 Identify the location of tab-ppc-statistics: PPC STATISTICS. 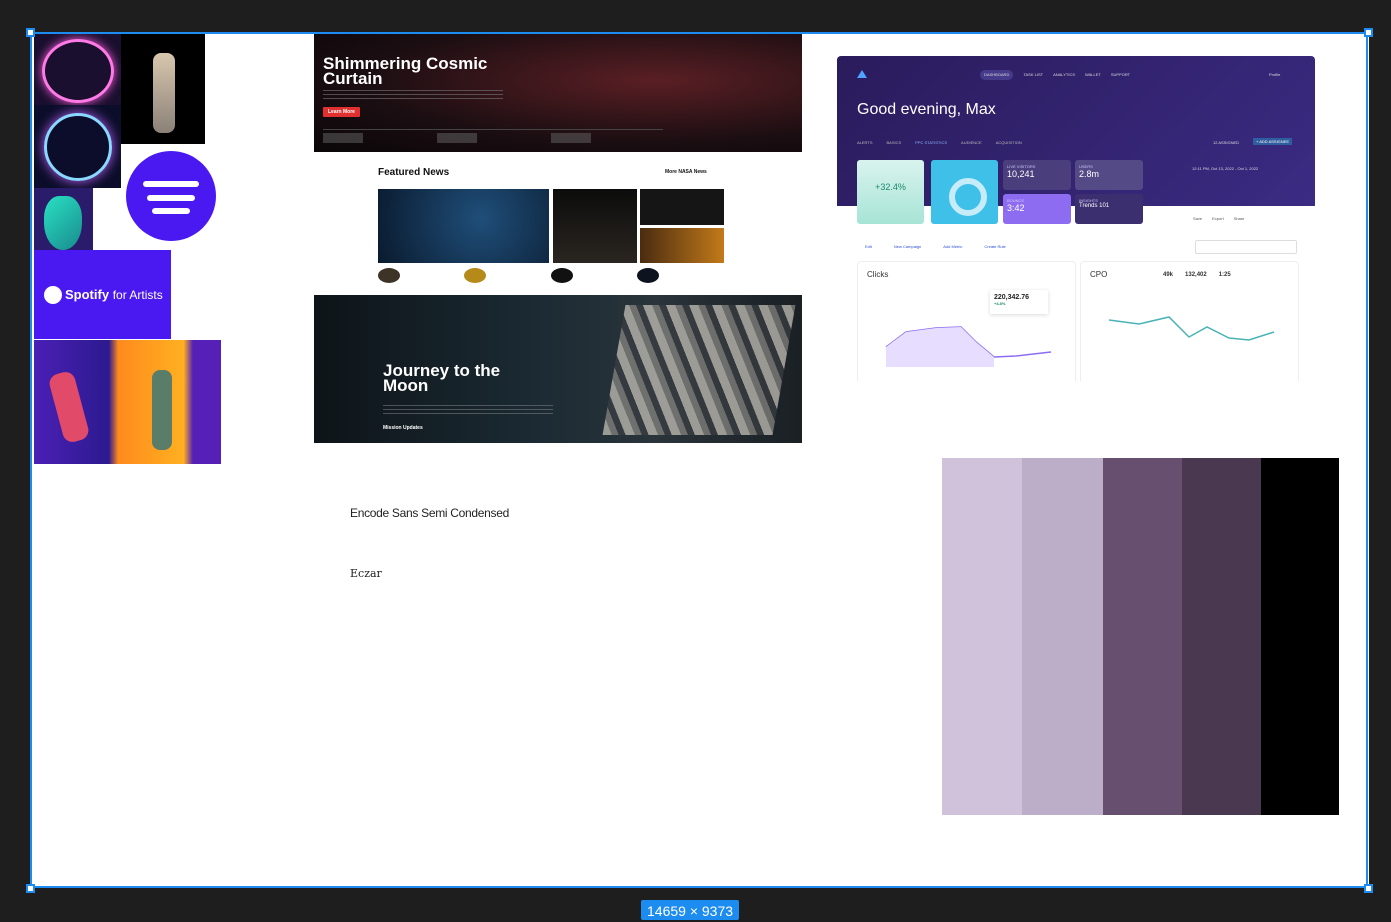
(931, 142).